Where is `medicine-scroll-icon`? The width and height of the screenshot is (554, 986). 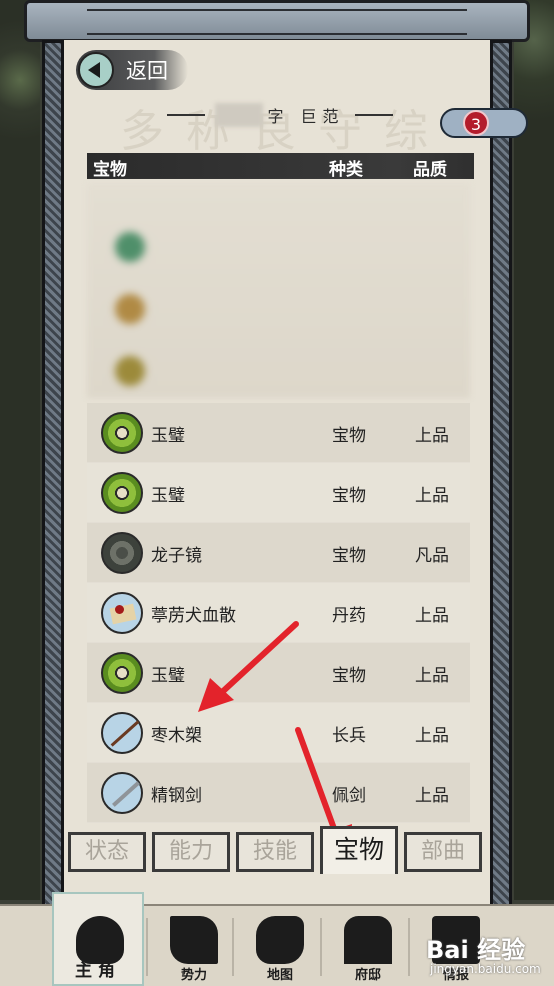
medicine-scroll-icon is located at coordinates (122, 613).